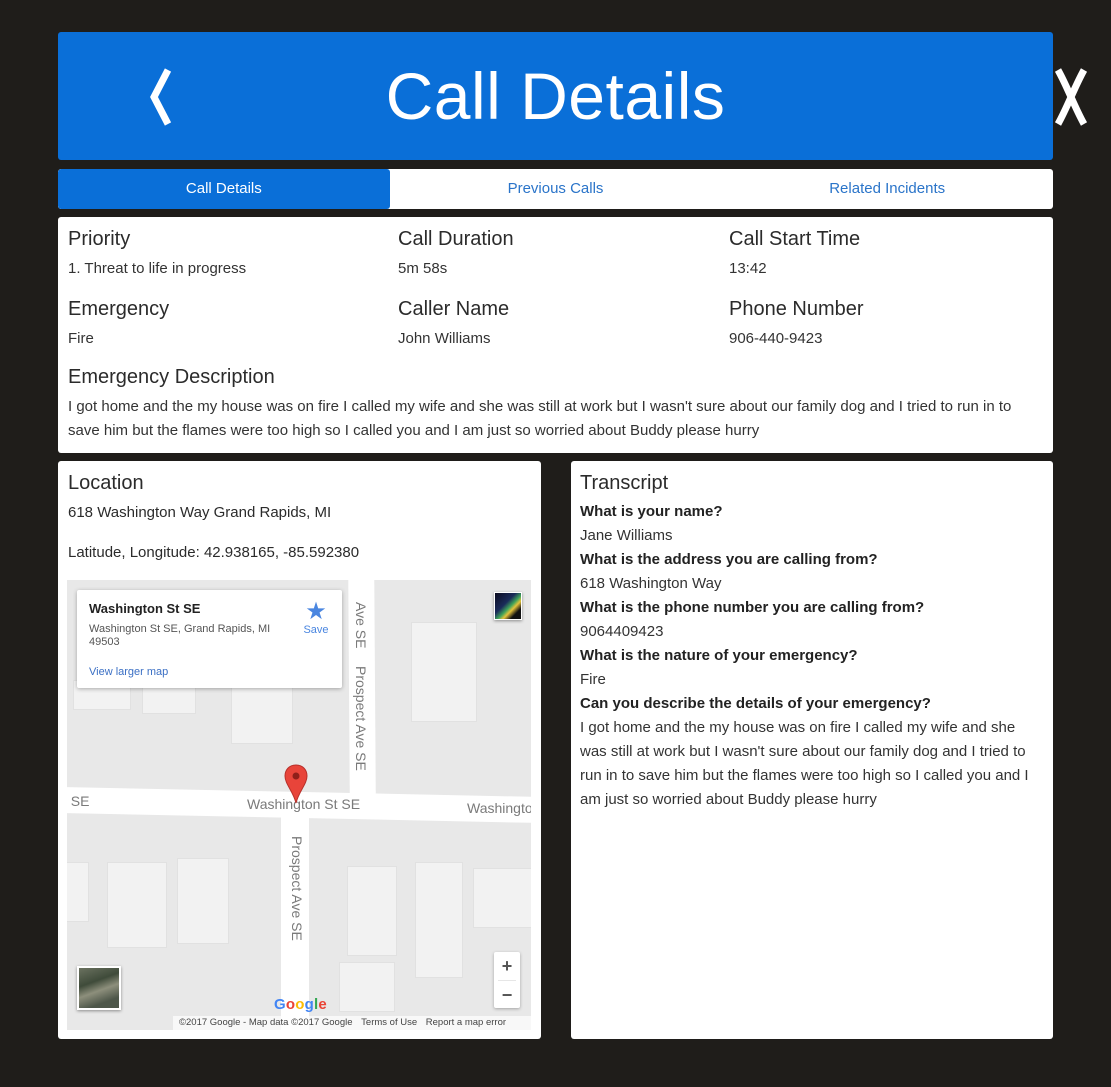  I want to click on zoom-in-button: +, so click(507, 966).